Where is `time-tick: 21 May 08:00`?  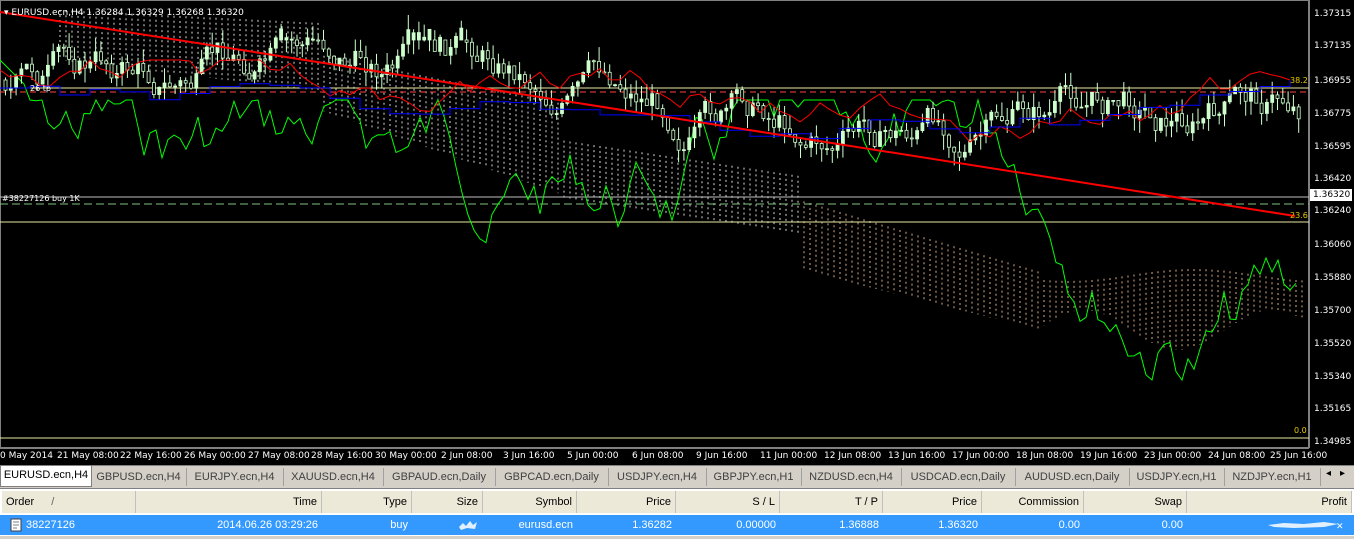 time-tick: 21 May 08:00 is located at coordinates (88, 456).